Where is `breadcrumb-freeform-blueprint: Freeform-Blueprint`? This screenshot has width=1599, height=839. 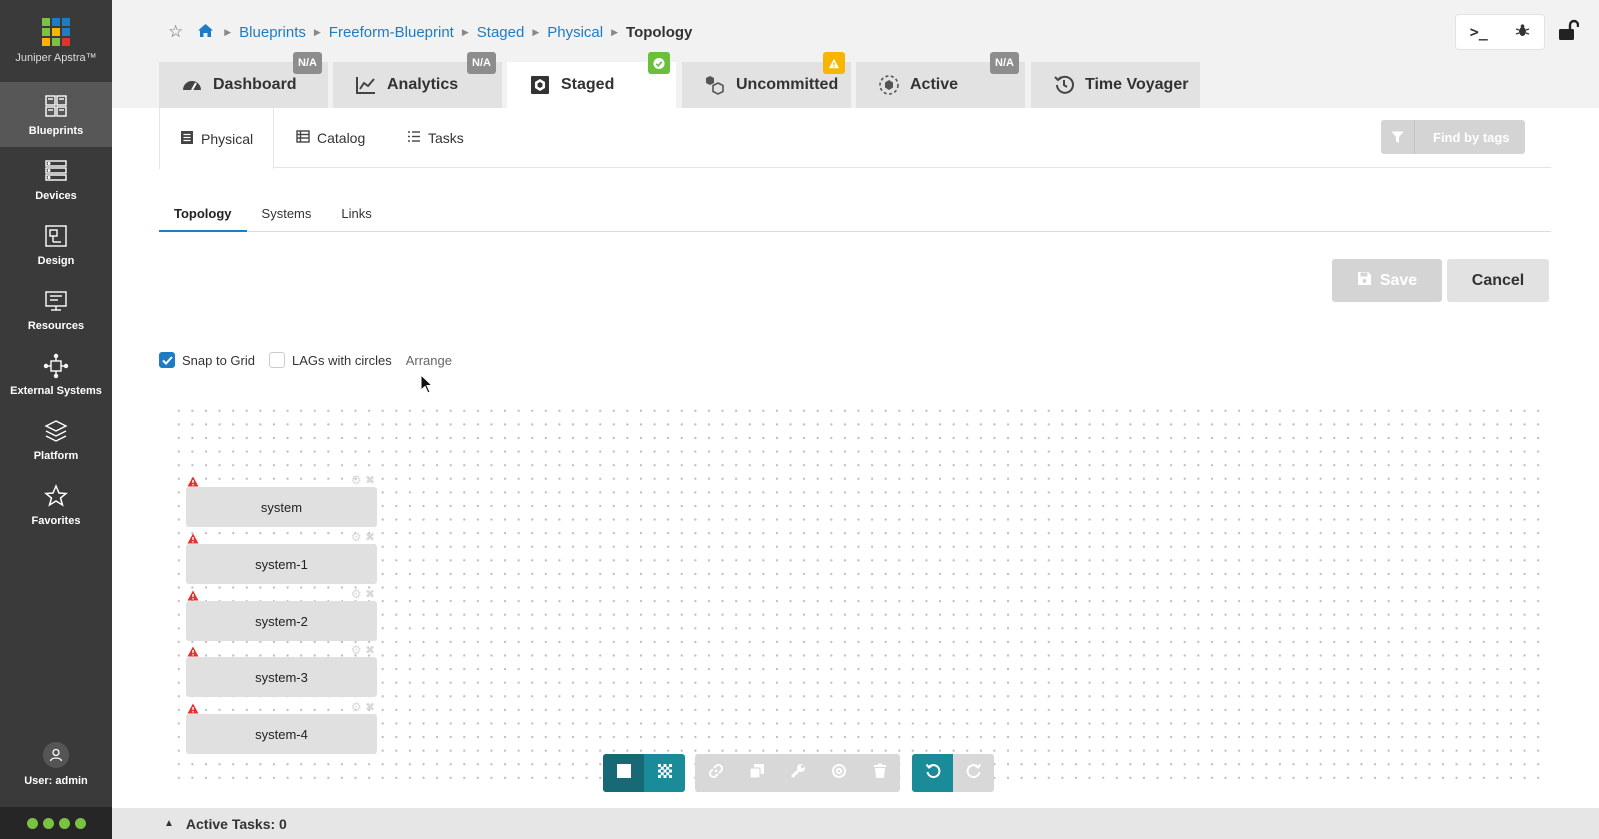
breadcrumb-freeform-blueprint: Freeform-Blueprint is located at coordinates (391, 32).